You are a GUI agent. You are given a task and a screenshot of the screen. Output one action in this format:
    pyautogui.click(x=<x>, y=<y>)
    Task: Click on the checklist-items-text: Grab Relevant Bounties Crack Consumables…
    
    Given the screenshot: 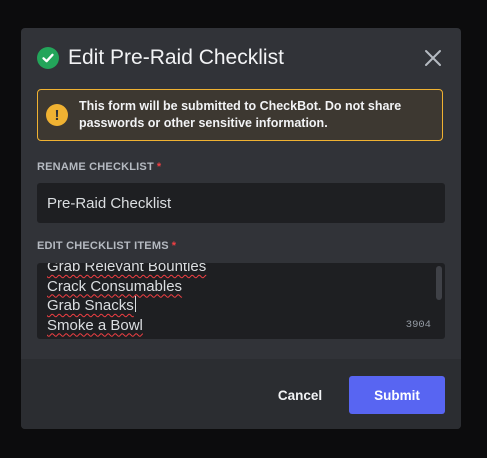 What is the action you would take?
    pyautogui.click(x=126, y=299)
    